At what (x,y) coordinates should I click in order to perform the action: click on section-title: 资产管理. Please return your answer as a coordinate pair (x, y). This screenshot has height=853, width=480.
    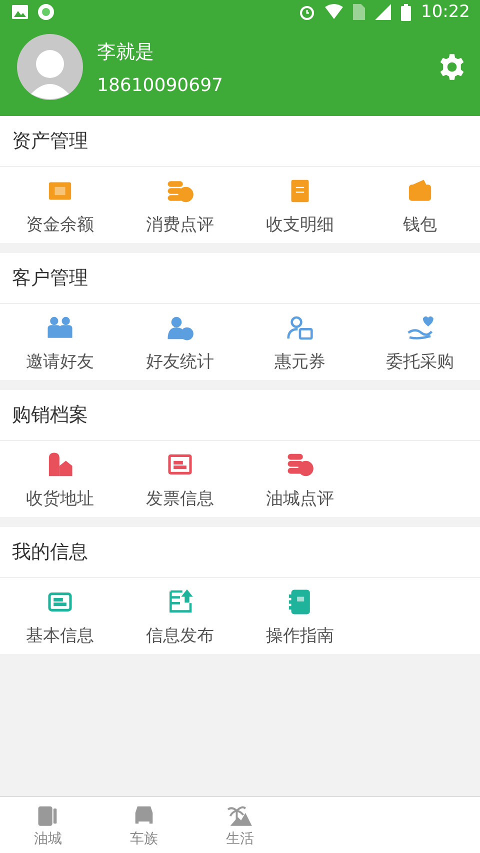
    Looking at the image, I should click on (240, 141).